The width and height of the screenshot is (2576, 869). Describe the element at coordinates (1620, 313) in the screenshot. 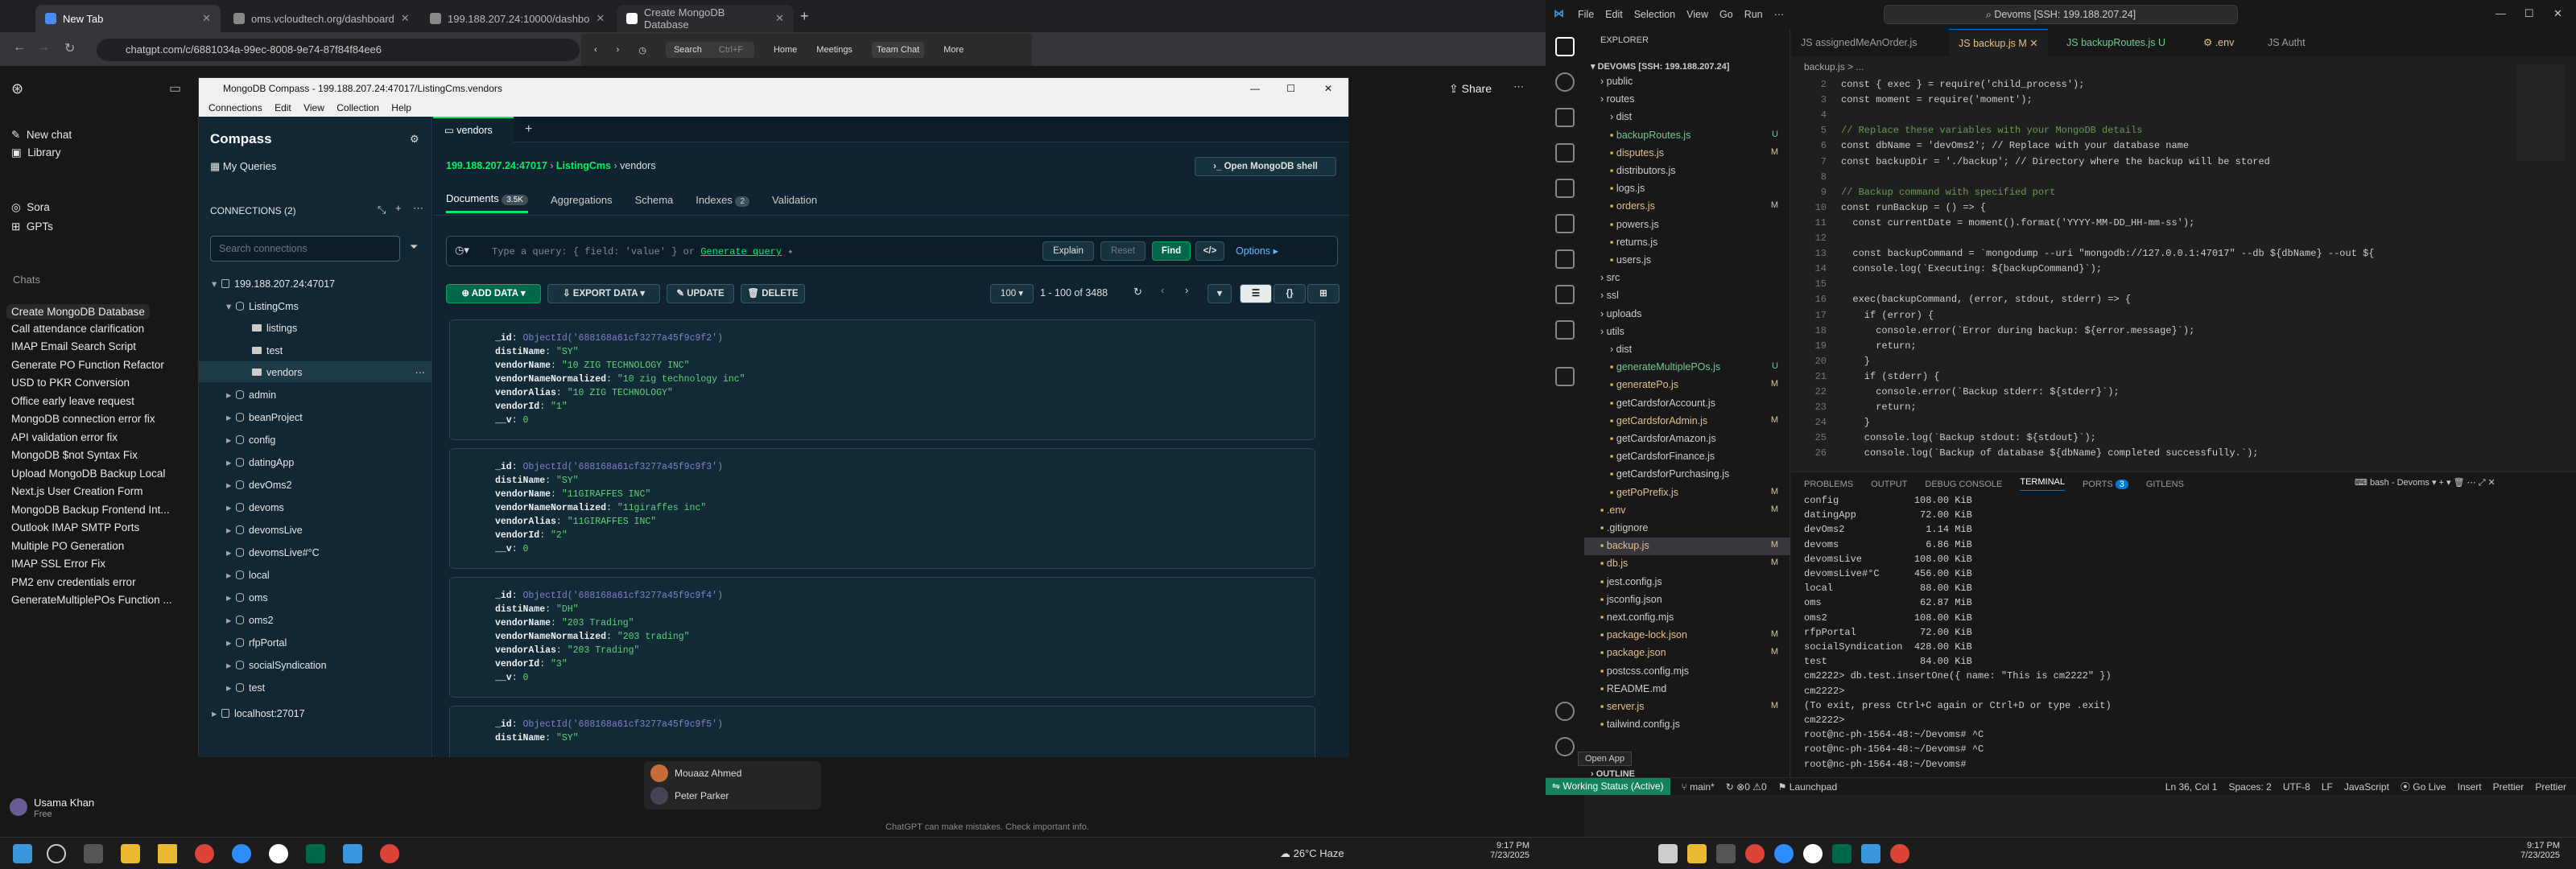

I see `folder-item: › uploads` at that location.